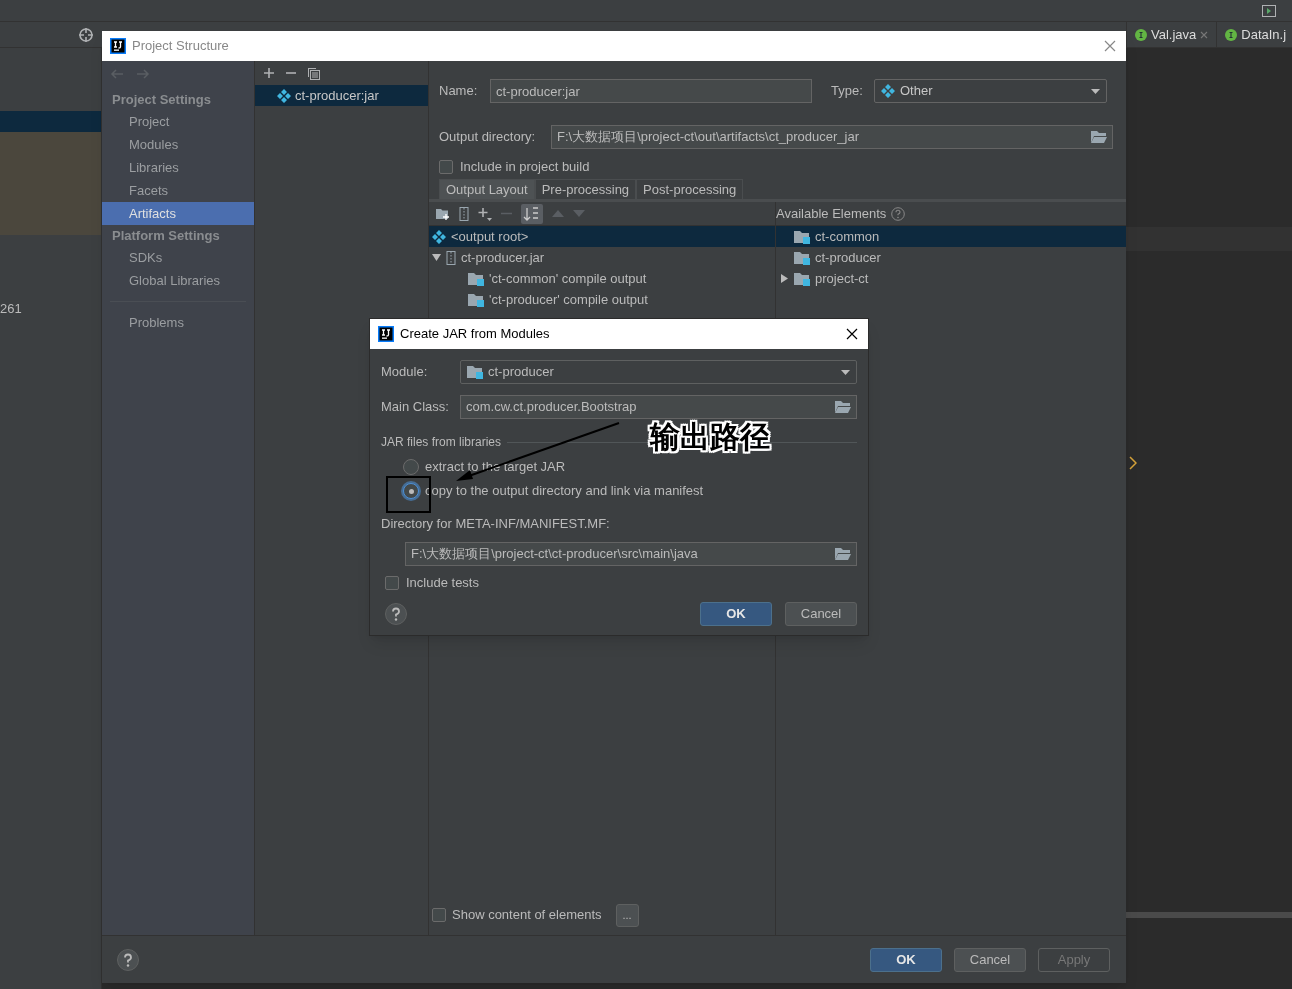 This screenshot has width=1292, height=989. What do you see at coordinates (848, 257) in the screenshot?
I see `item-label: ct-producer` at bounding box center [848, 257].